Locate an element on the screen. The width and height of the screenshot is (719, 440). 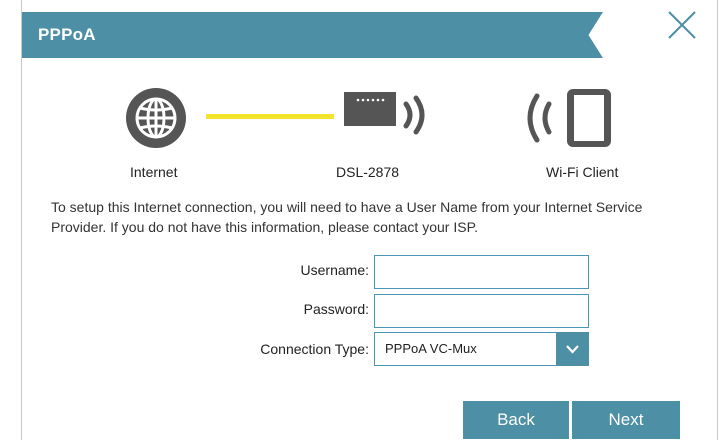
chevron-down-icon is located at coordinates (572, 349).